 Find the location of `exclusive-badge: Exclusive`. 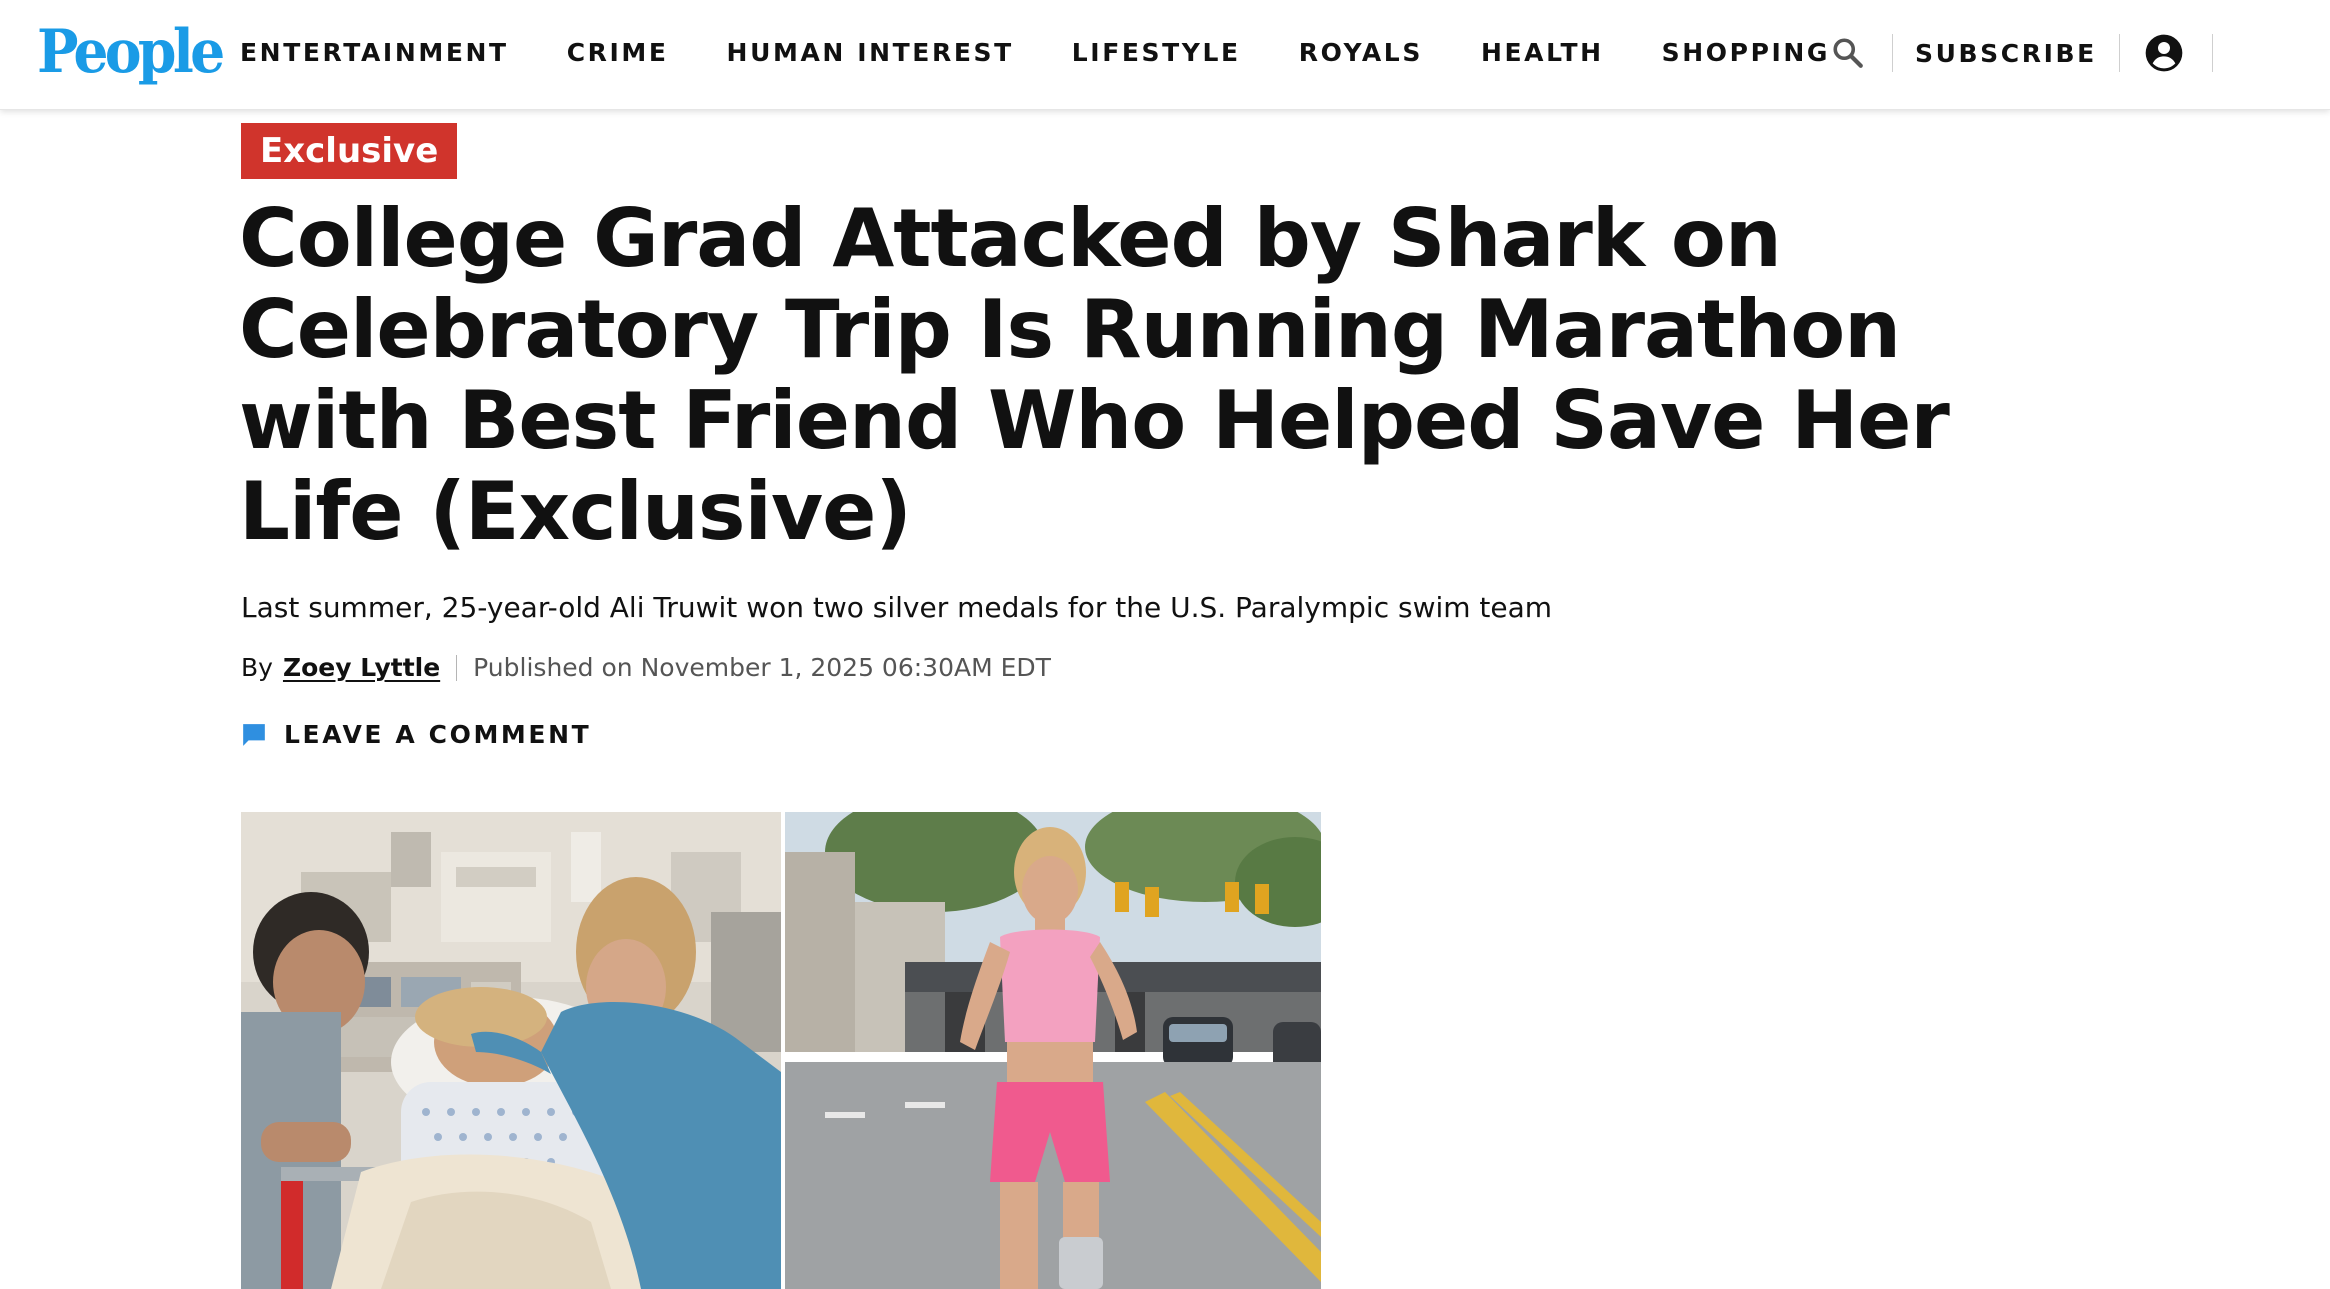

exclusive-badge: Exclusive is located at coordinates (349, 151).